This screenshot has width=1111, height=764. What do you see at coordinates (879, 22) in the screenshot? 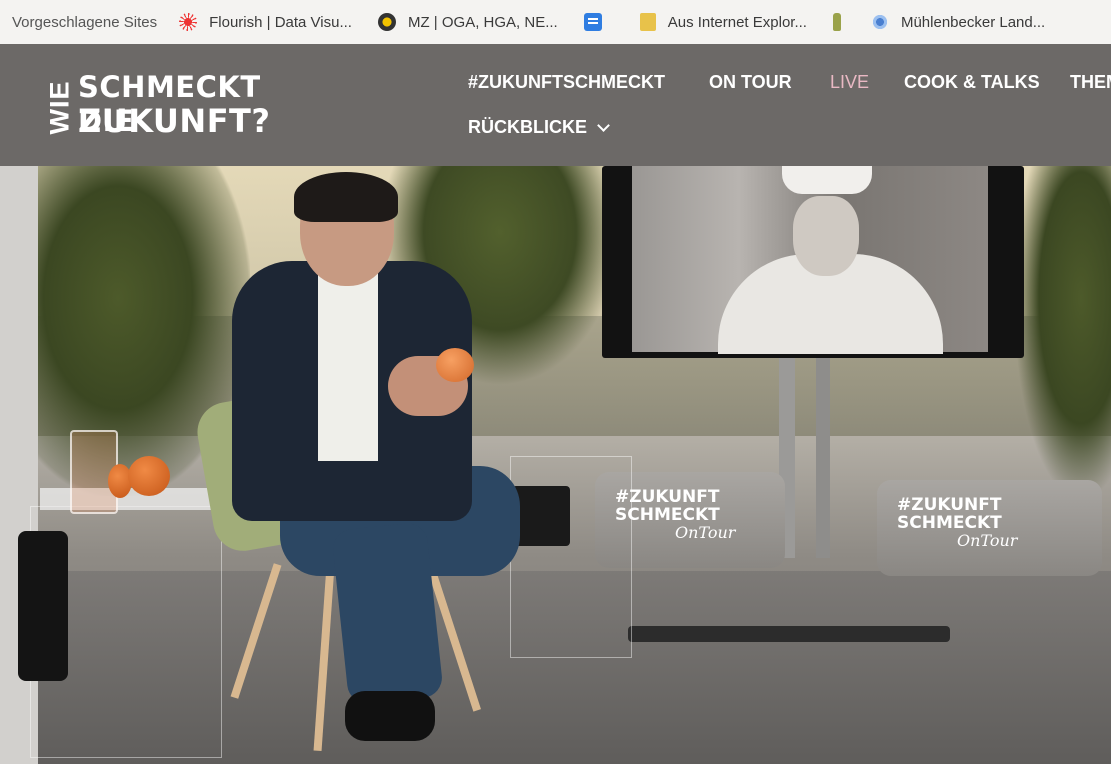
I see `gear-icon` at bounding box center [879, 22].